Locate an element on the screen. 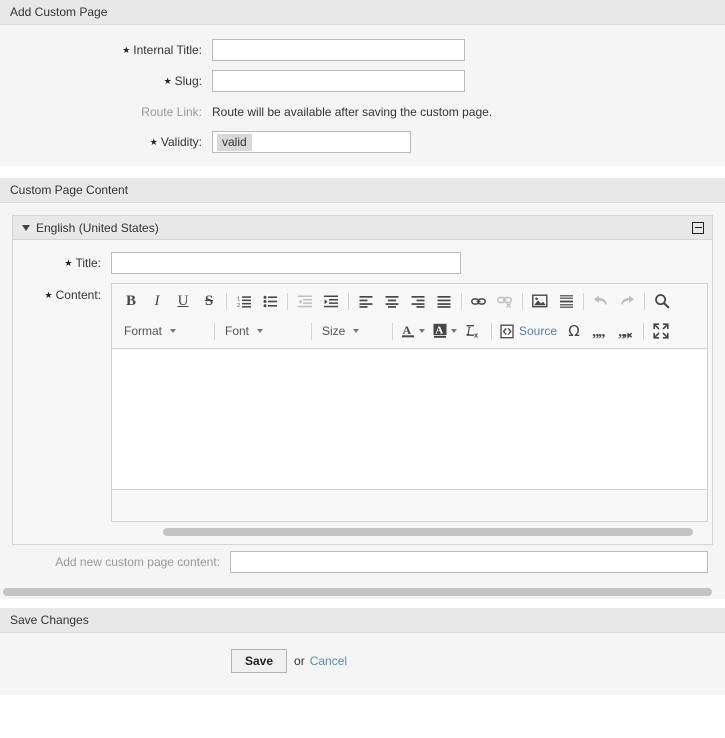 This screenshot has height=738, width=725. maximize-icon is located at coordinates (661, 331).